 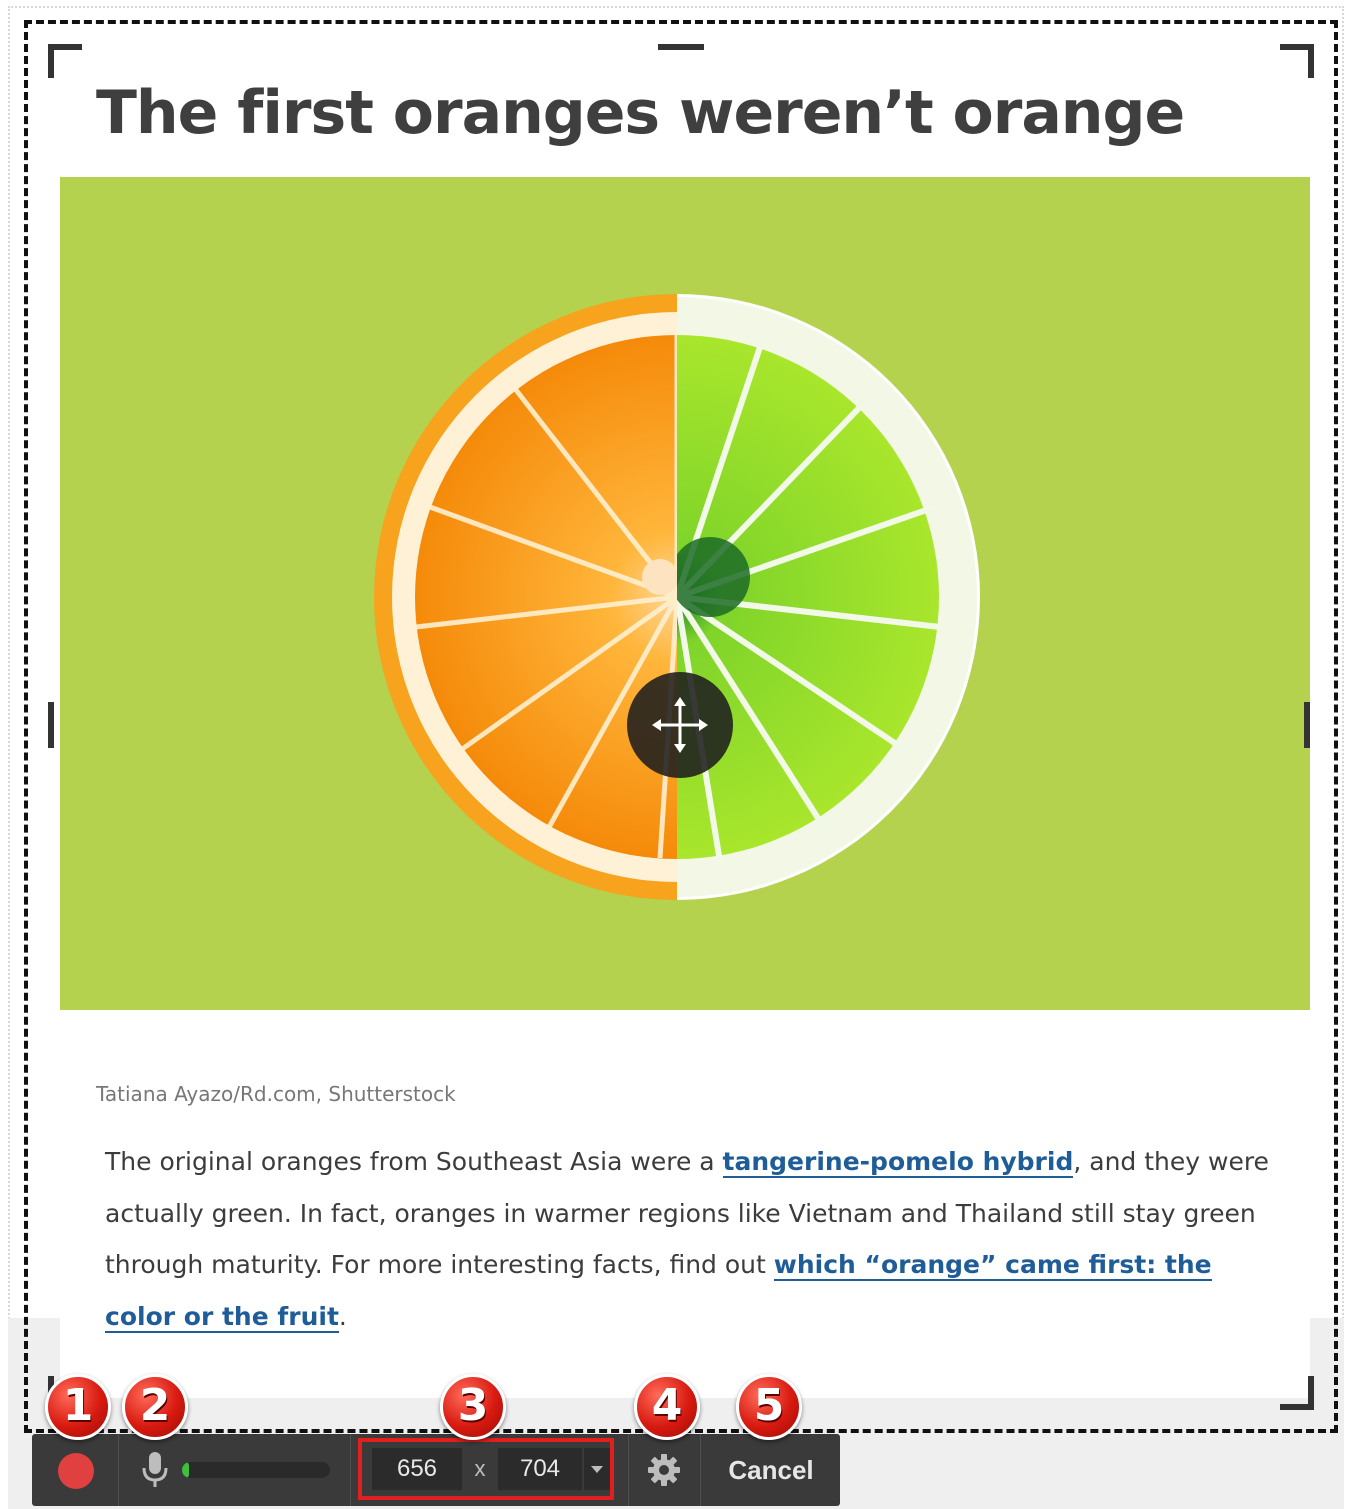 What do you see at coordinates (76, 1471) in the screenshot?
I see `record-button` at bounding box center [76, 1471].